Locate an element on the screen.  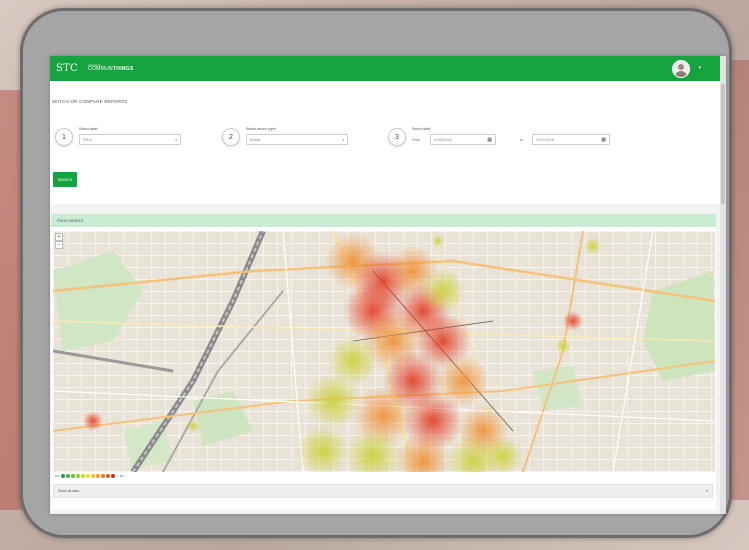
zoom-out-button: − is located at coordinates (59, 245).